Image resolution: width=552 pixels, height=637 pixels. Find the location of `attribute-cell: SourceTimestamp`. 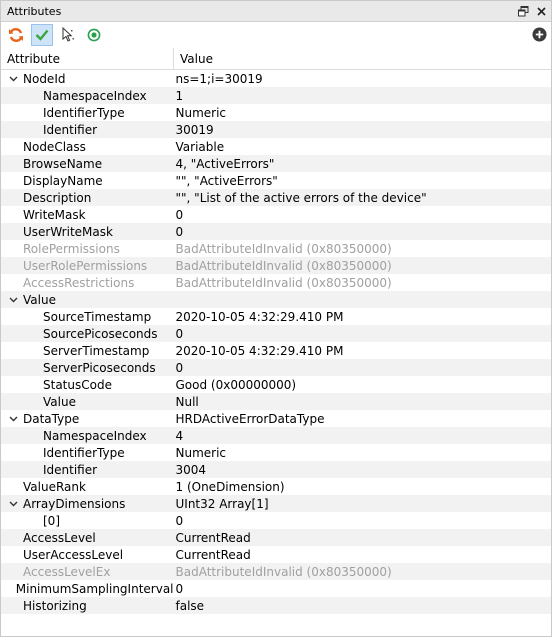

attribute-cell: SourceTimestamp is located at coordinates (87, 316).